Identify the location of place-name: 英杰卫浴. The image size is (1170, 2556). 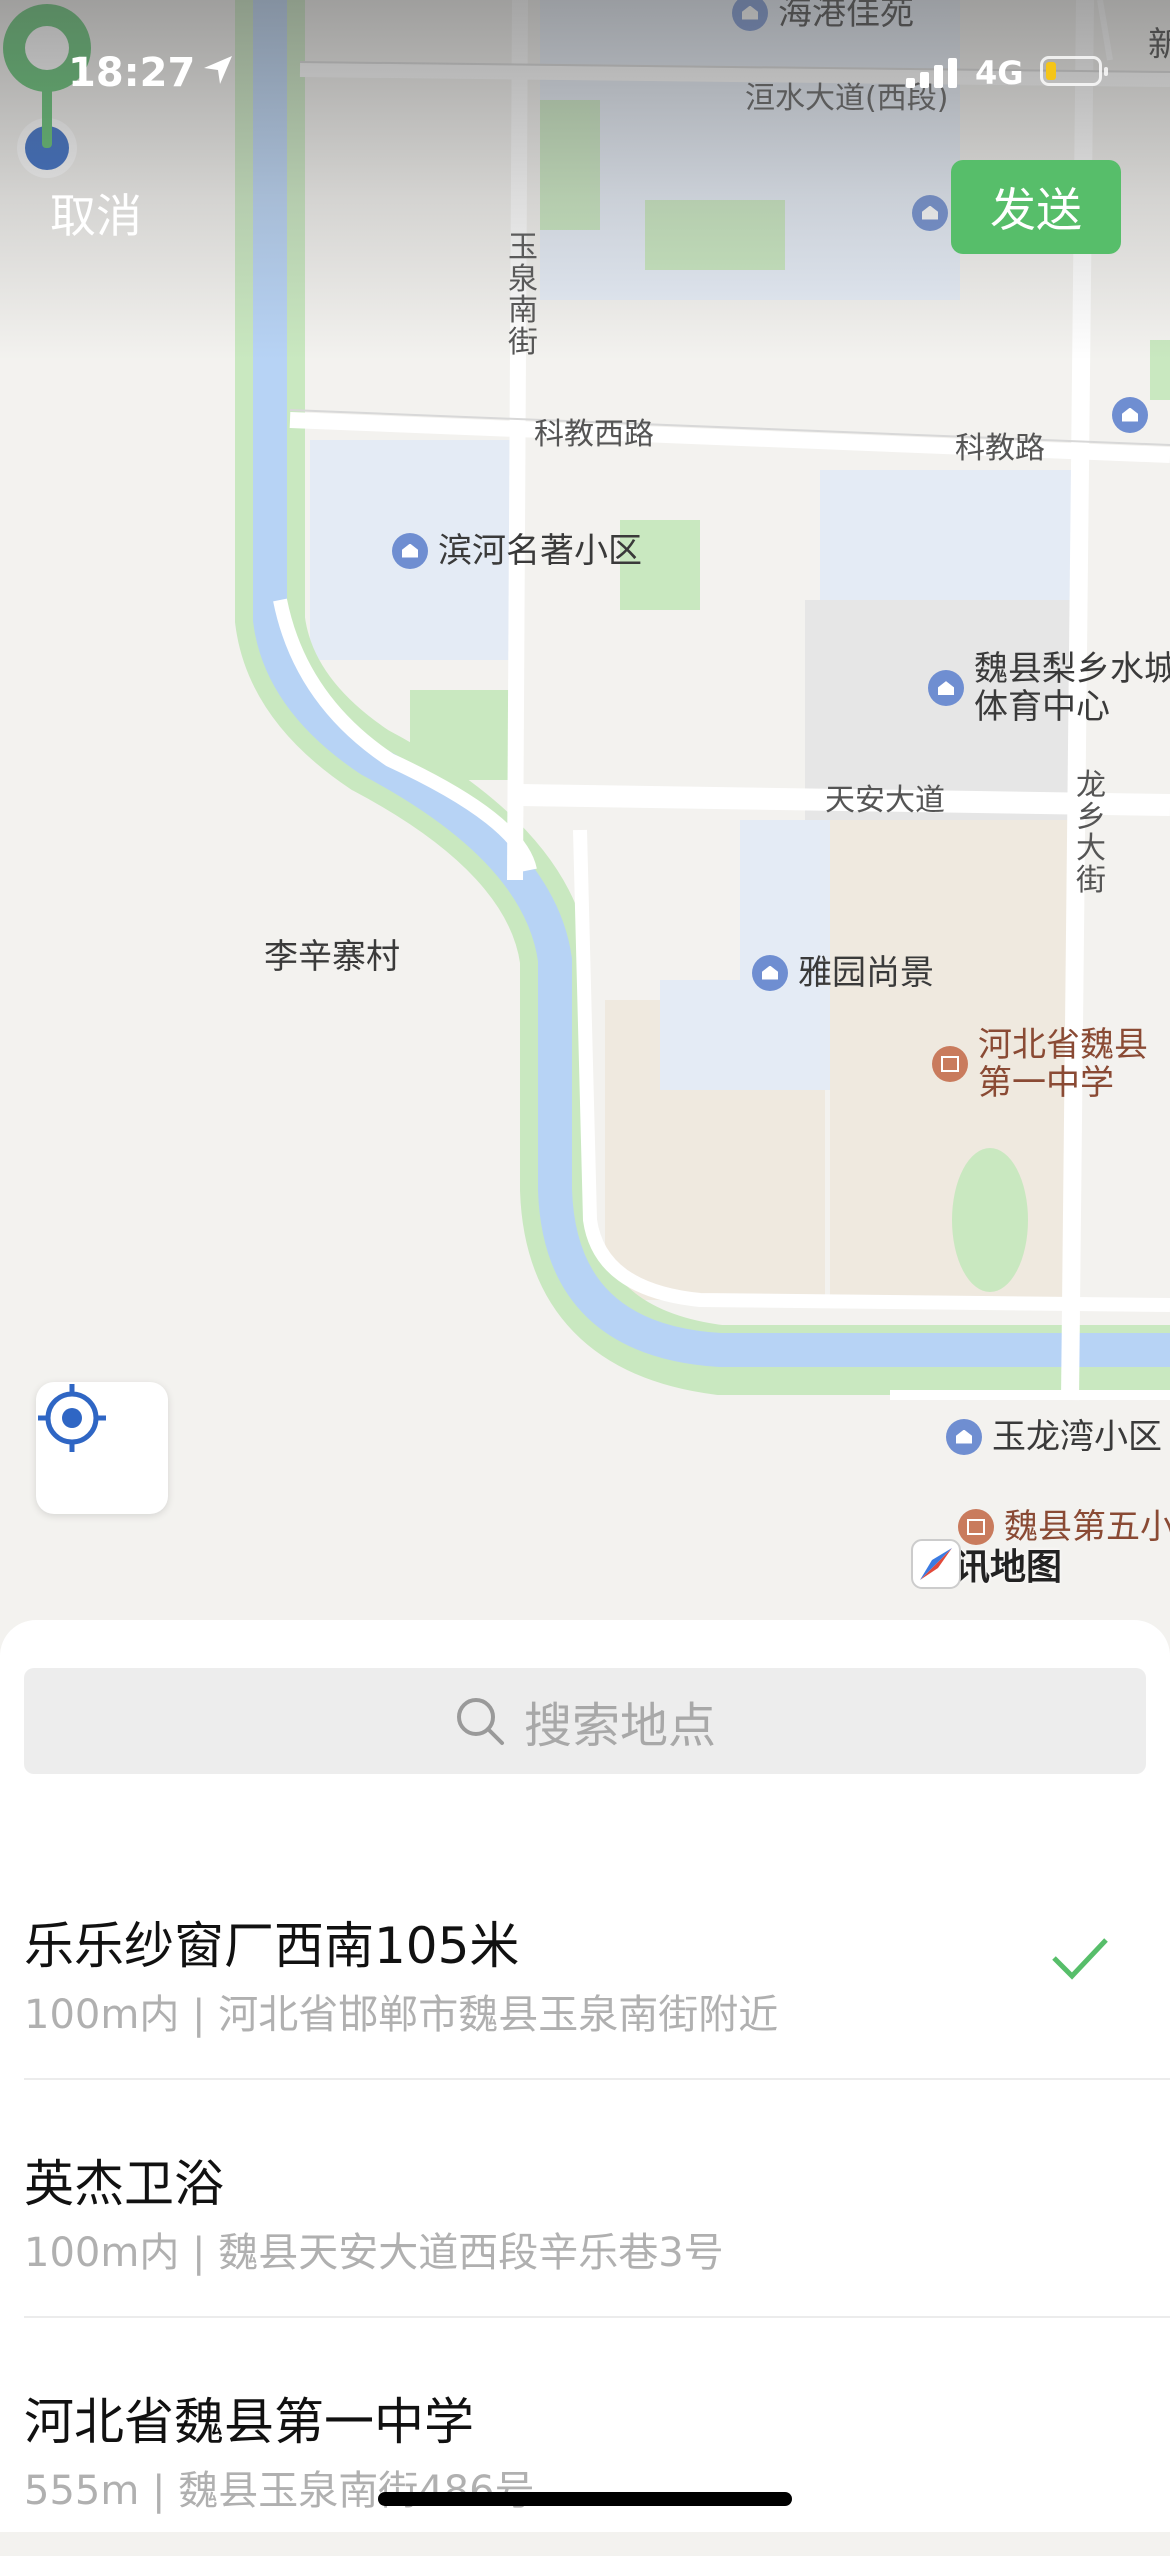
(124, 2184).